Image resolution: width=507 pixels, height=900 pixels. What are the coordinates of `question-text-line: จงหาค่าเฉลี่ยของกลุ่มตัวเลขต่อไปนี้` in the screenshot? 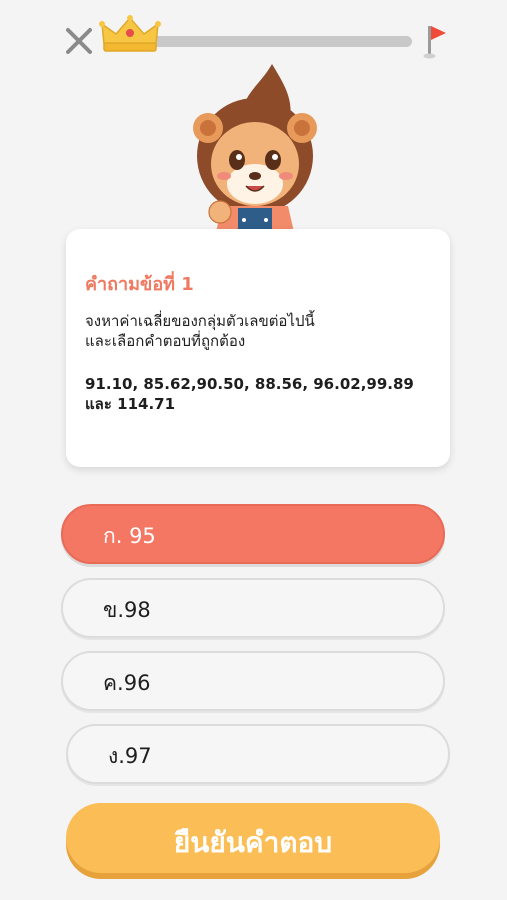 It's located at (200, 321).